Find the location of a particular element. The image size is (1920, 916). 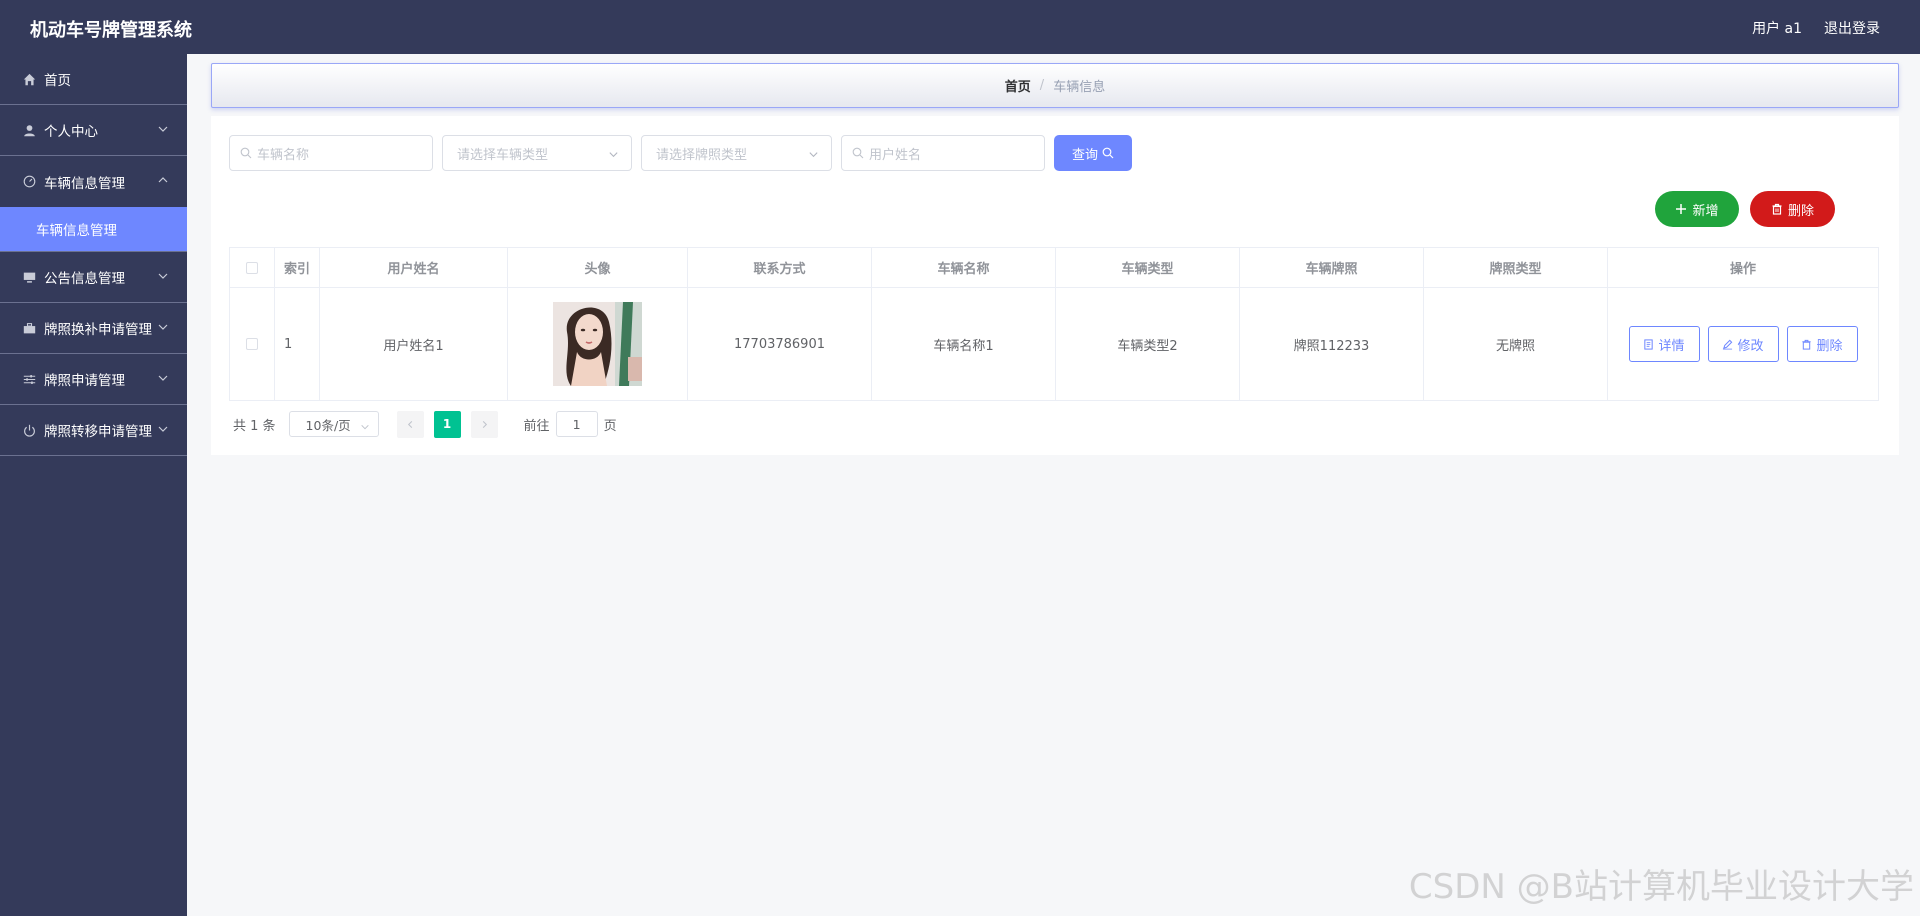

row-plate-type: 无牌照 is located at coordinates (1516, 344).